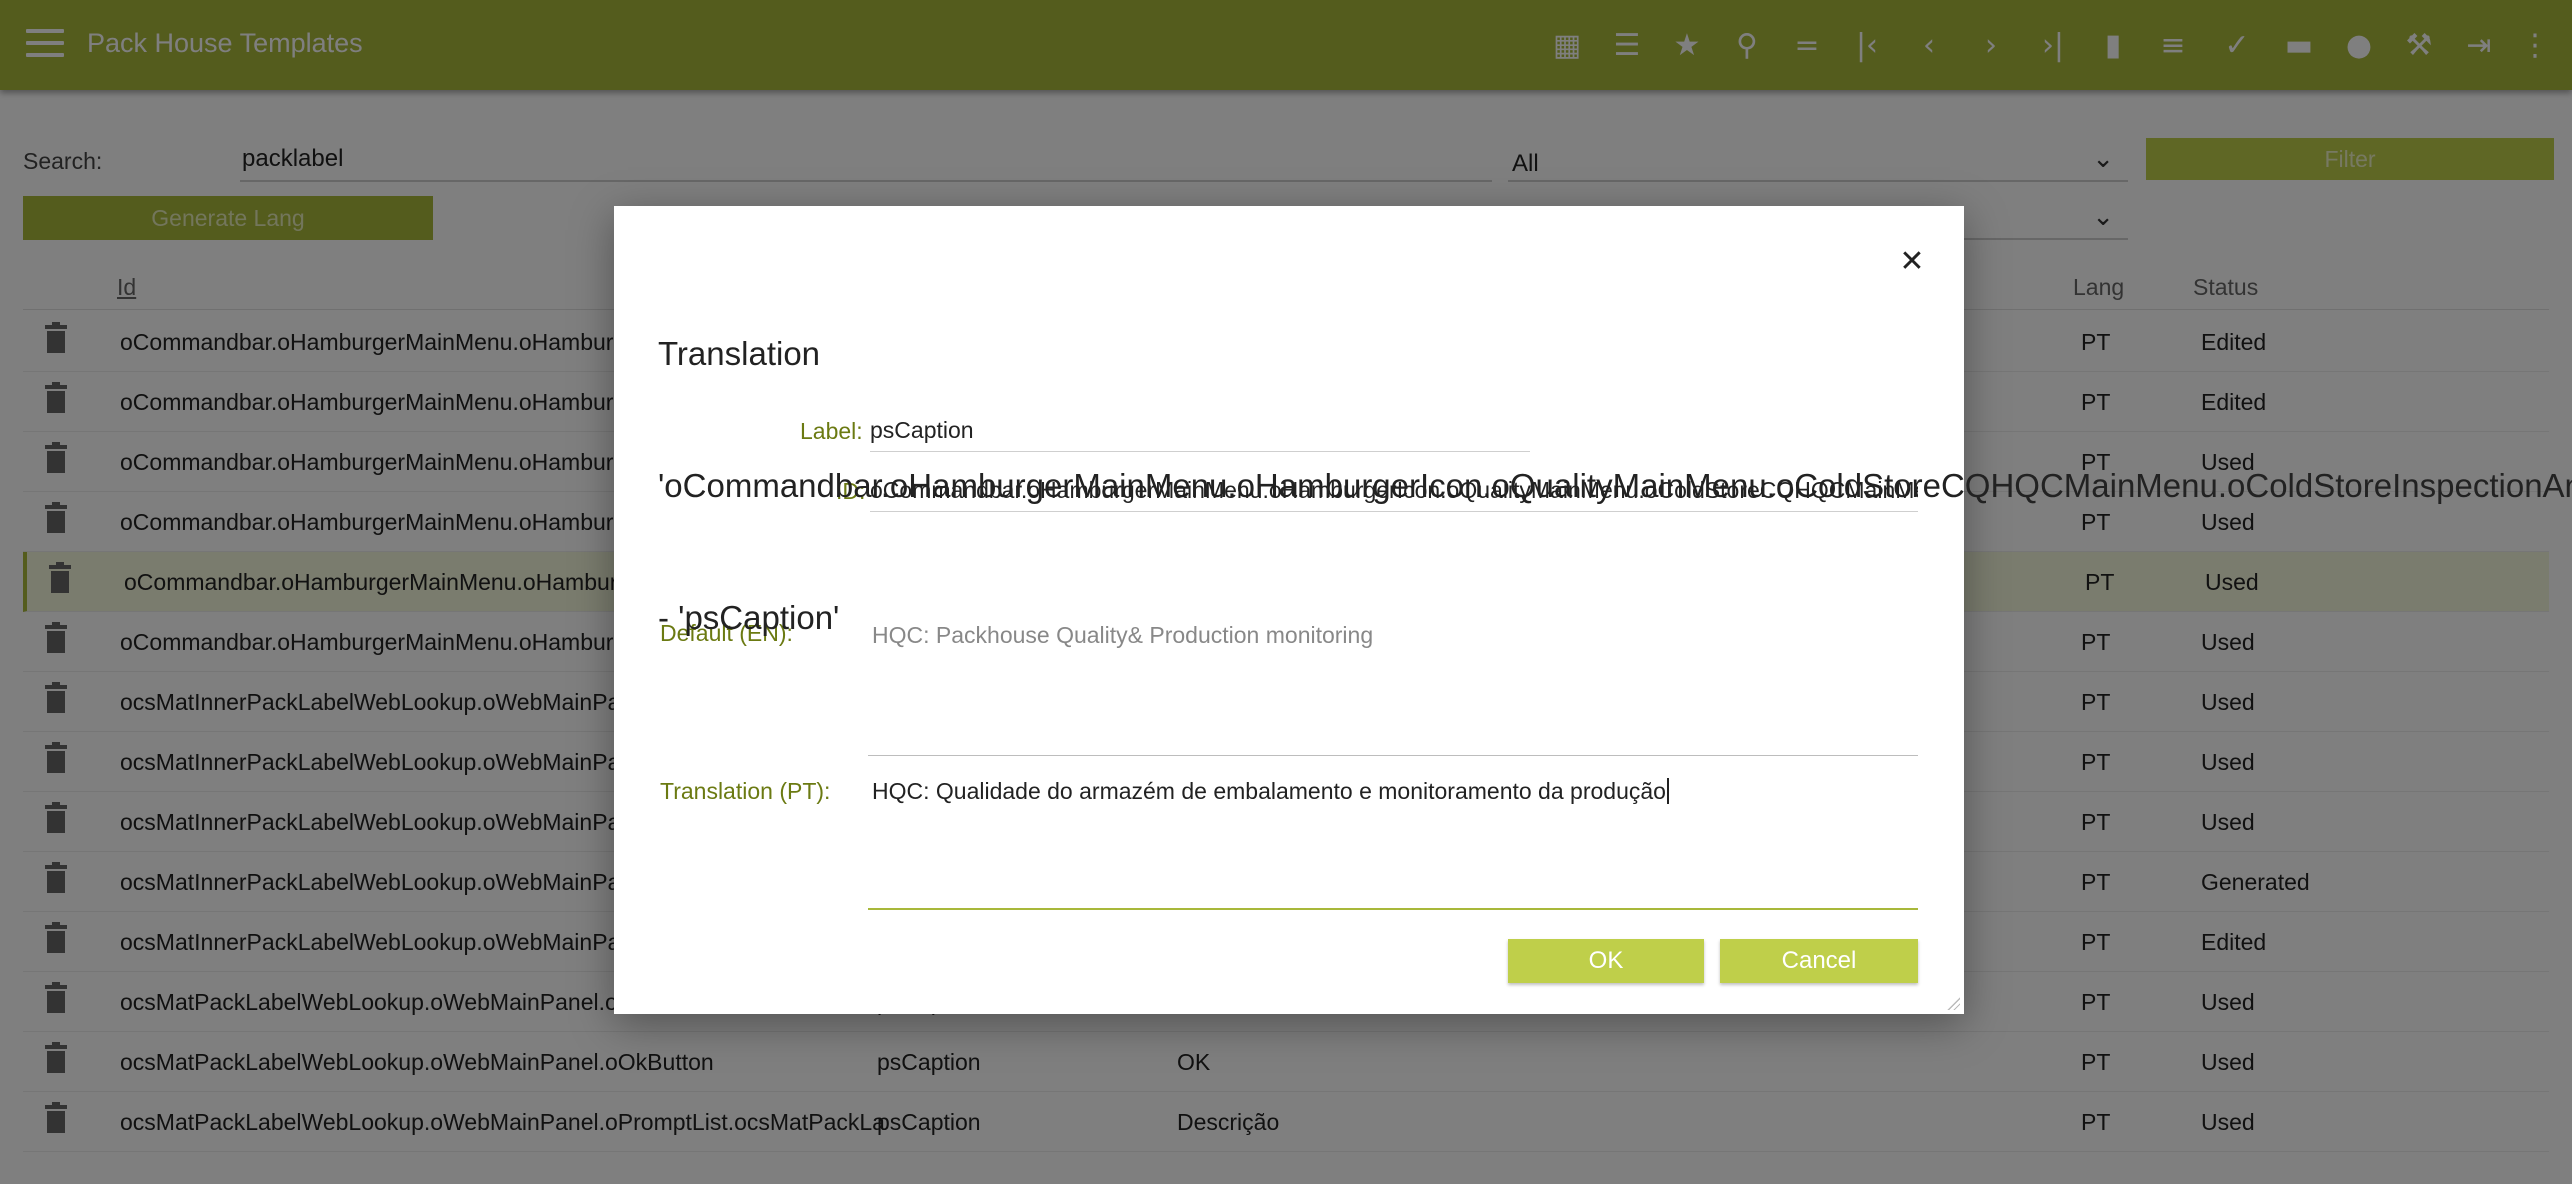  What do you see at coordinates (749, 617) in the screenshot?
I see `dialog-title-line-3: - 'psCaption'` at bounding box center [749, 617].